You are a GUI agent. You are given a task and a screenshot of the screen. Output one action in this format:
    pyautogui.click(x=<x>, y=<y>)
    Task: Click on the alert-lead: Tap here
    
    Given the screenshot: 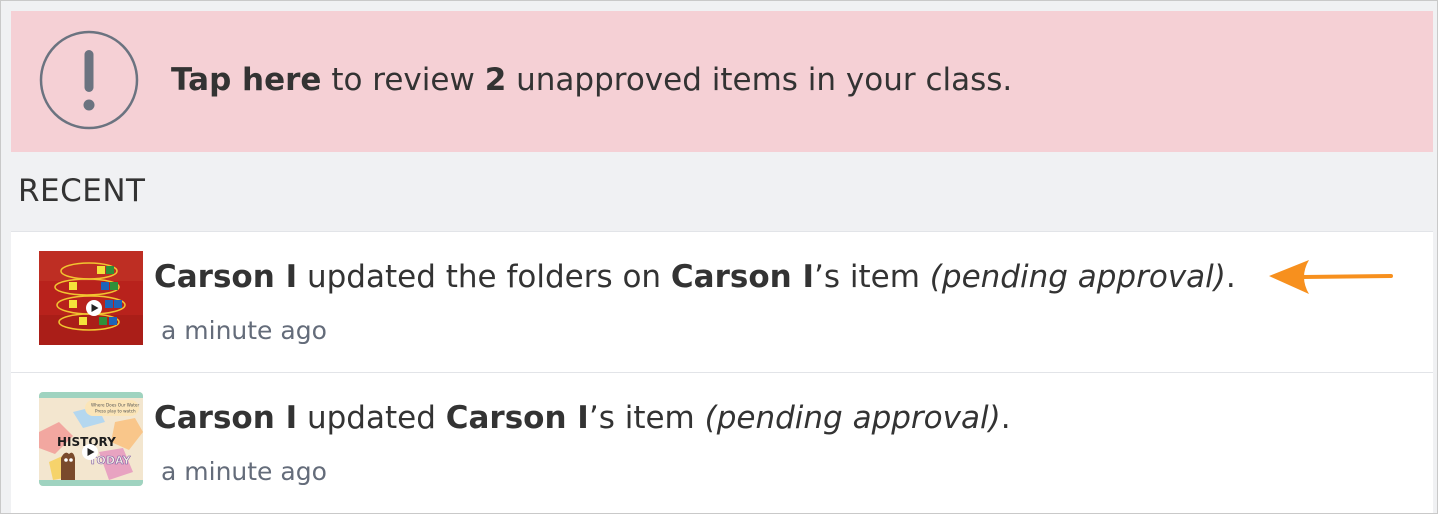 What is the action you would take?
    pyautogui.click(x=246, y=80)
    